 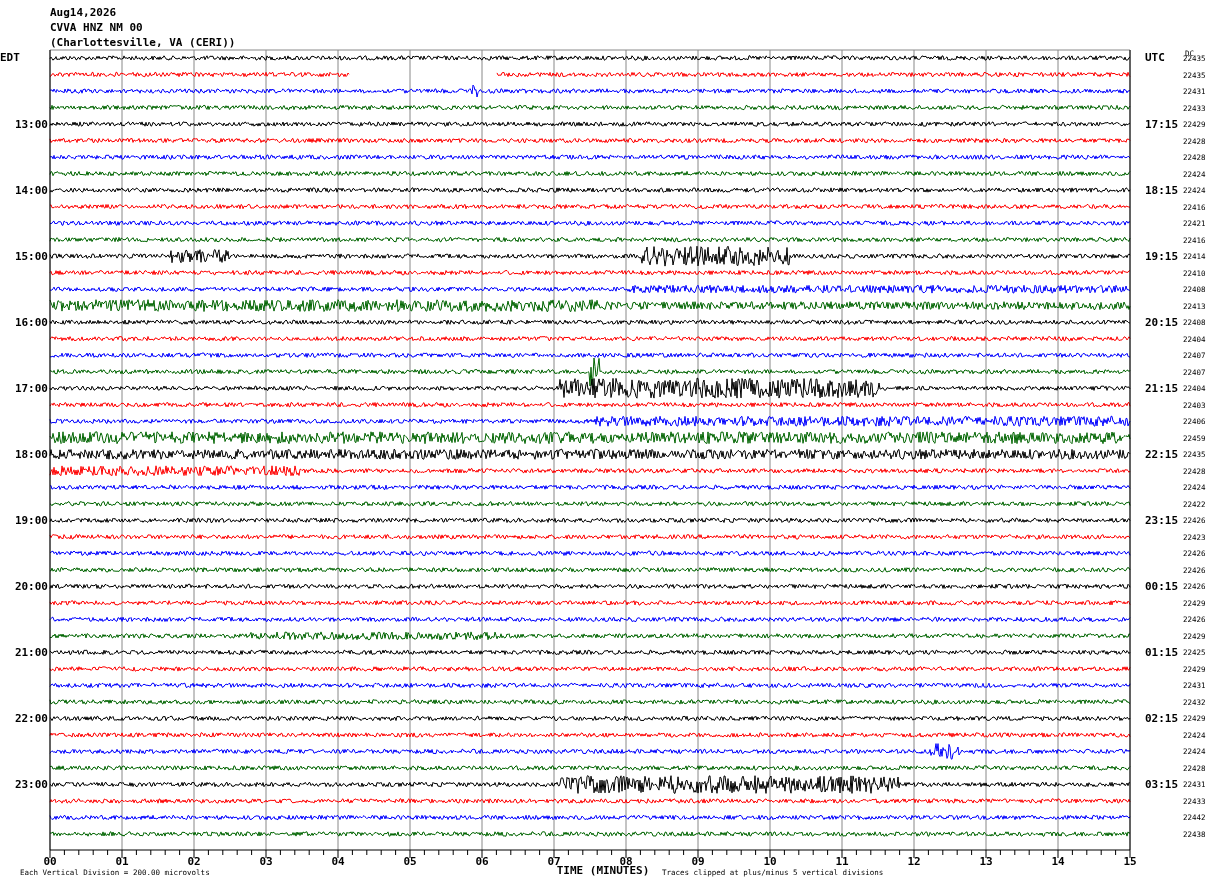 What do you see at coordinates (31, 587) in the screenshot?
I see `time-label: 20:00` at bounding box center [31, 587].